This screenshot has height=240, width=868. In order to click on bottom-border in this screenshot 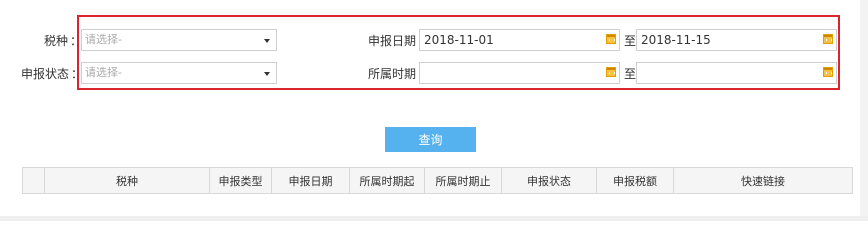, I will do `click(434, 218)`.